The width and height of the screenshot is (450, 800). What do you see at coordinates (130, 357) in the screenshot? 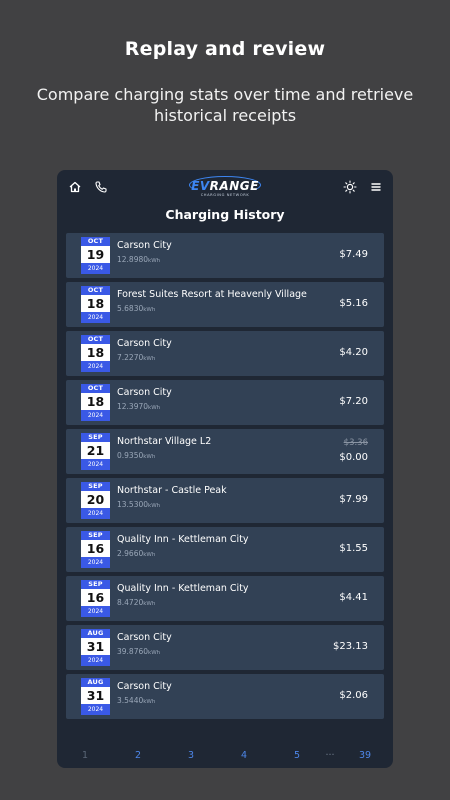
I see `energy-value: 7.2270` at bounding box center [130, 357].